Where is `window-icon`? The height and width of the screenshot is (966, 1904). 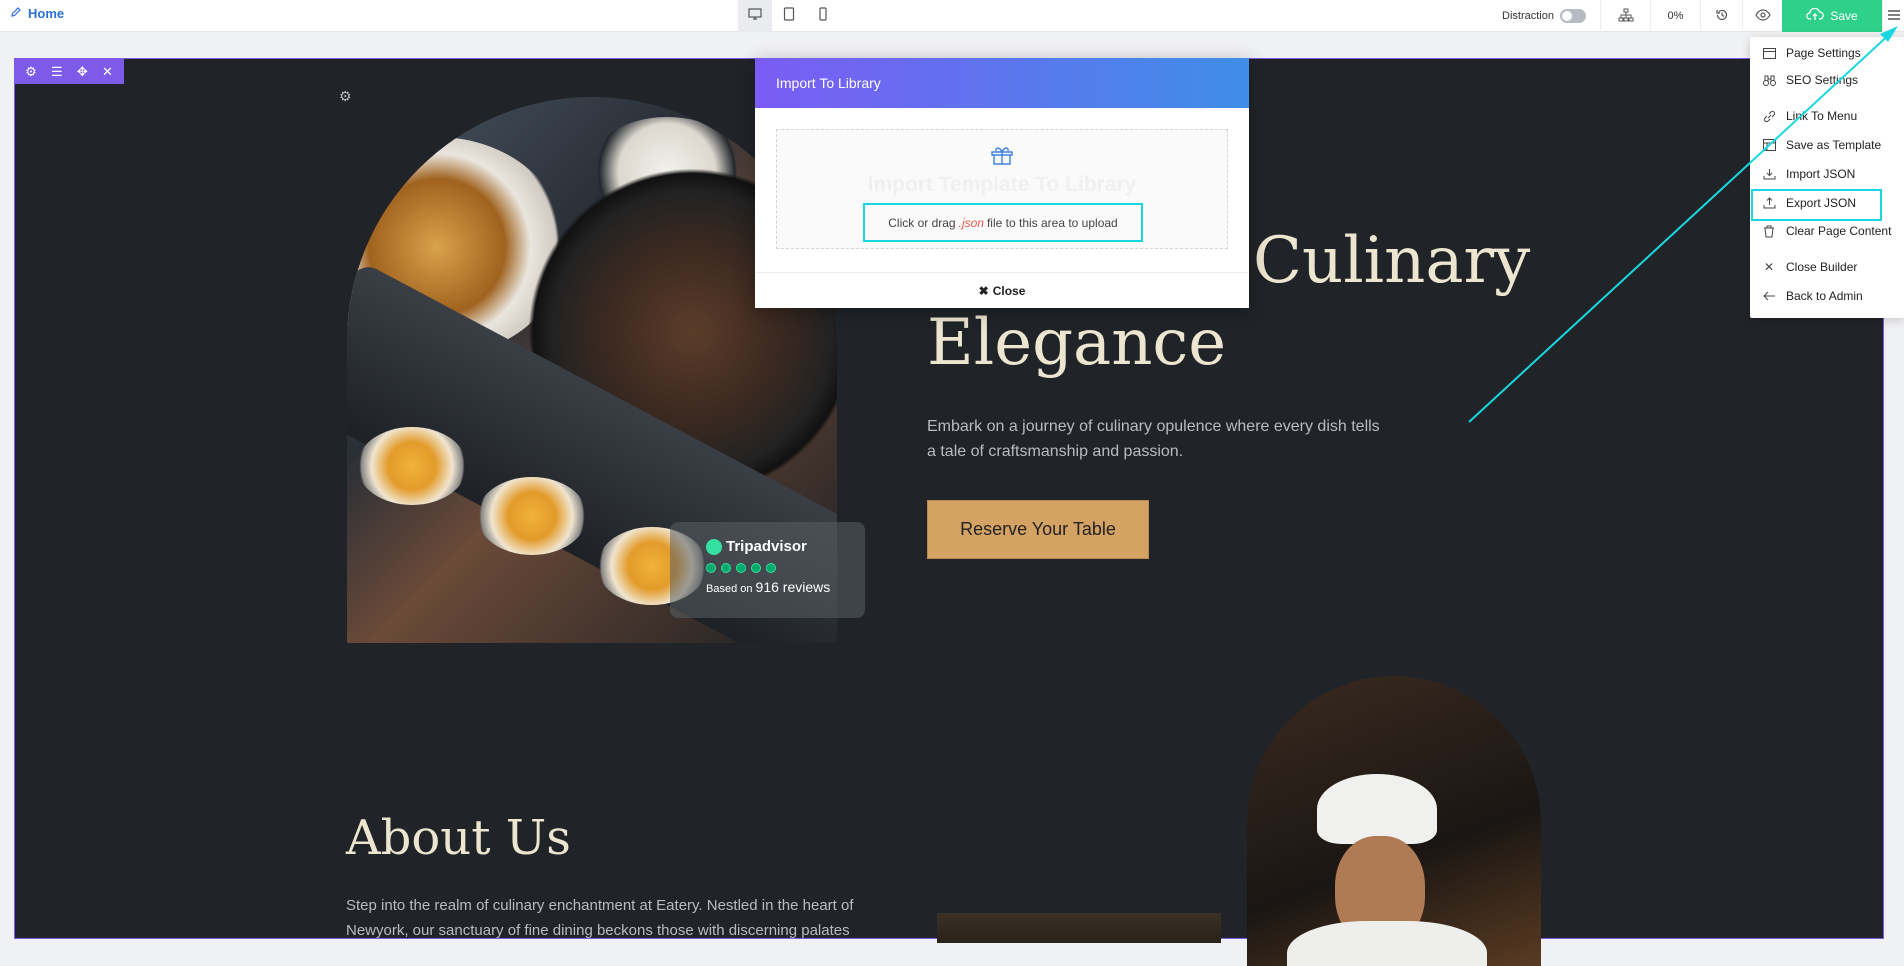
window-icon is located at coordinates (1769, 53).